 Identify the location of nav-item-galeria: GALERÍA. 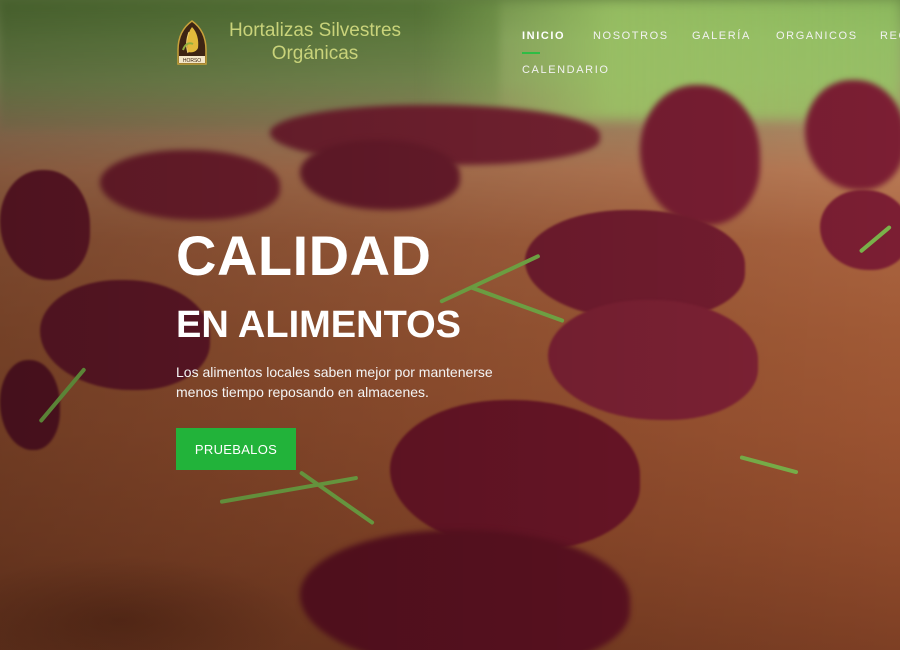
(721, 36).